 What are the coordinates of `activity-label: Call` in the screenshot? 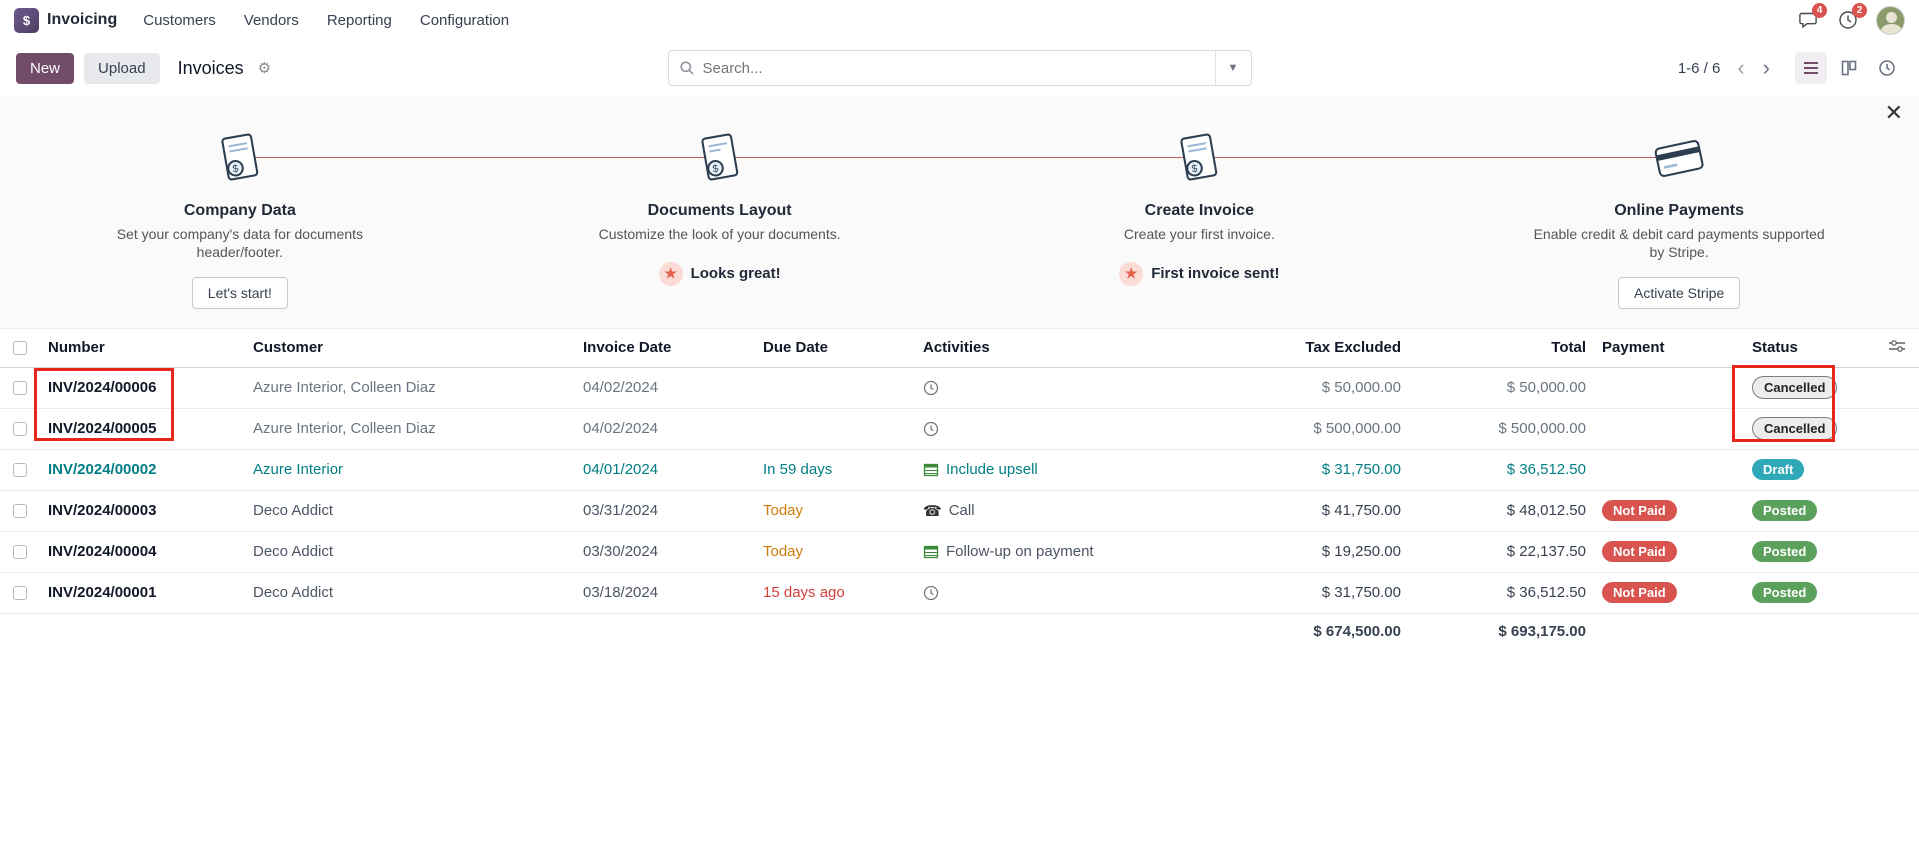 It's located at (962, 510).